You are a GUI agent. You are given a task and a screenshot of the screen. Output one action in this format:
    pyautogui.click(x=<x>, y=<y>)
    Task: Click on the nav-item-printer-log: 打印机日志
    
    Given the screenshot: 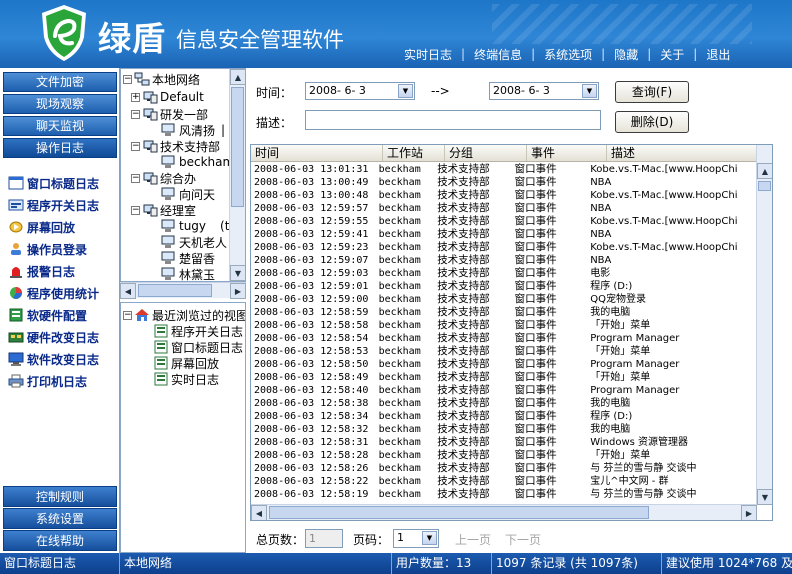 What is the action you would take?
    pyautogui.click(x=59, y=381)
    